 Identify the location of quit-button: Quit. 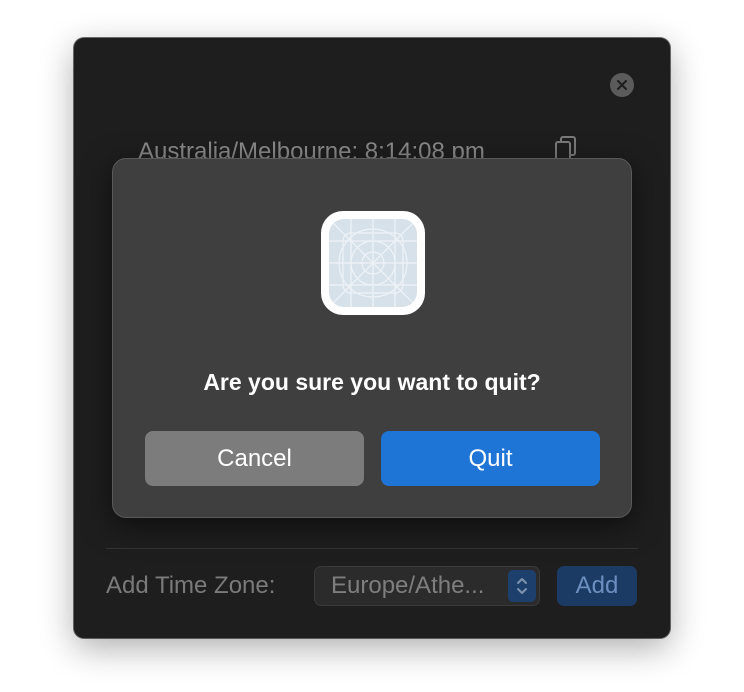
(490, 458).